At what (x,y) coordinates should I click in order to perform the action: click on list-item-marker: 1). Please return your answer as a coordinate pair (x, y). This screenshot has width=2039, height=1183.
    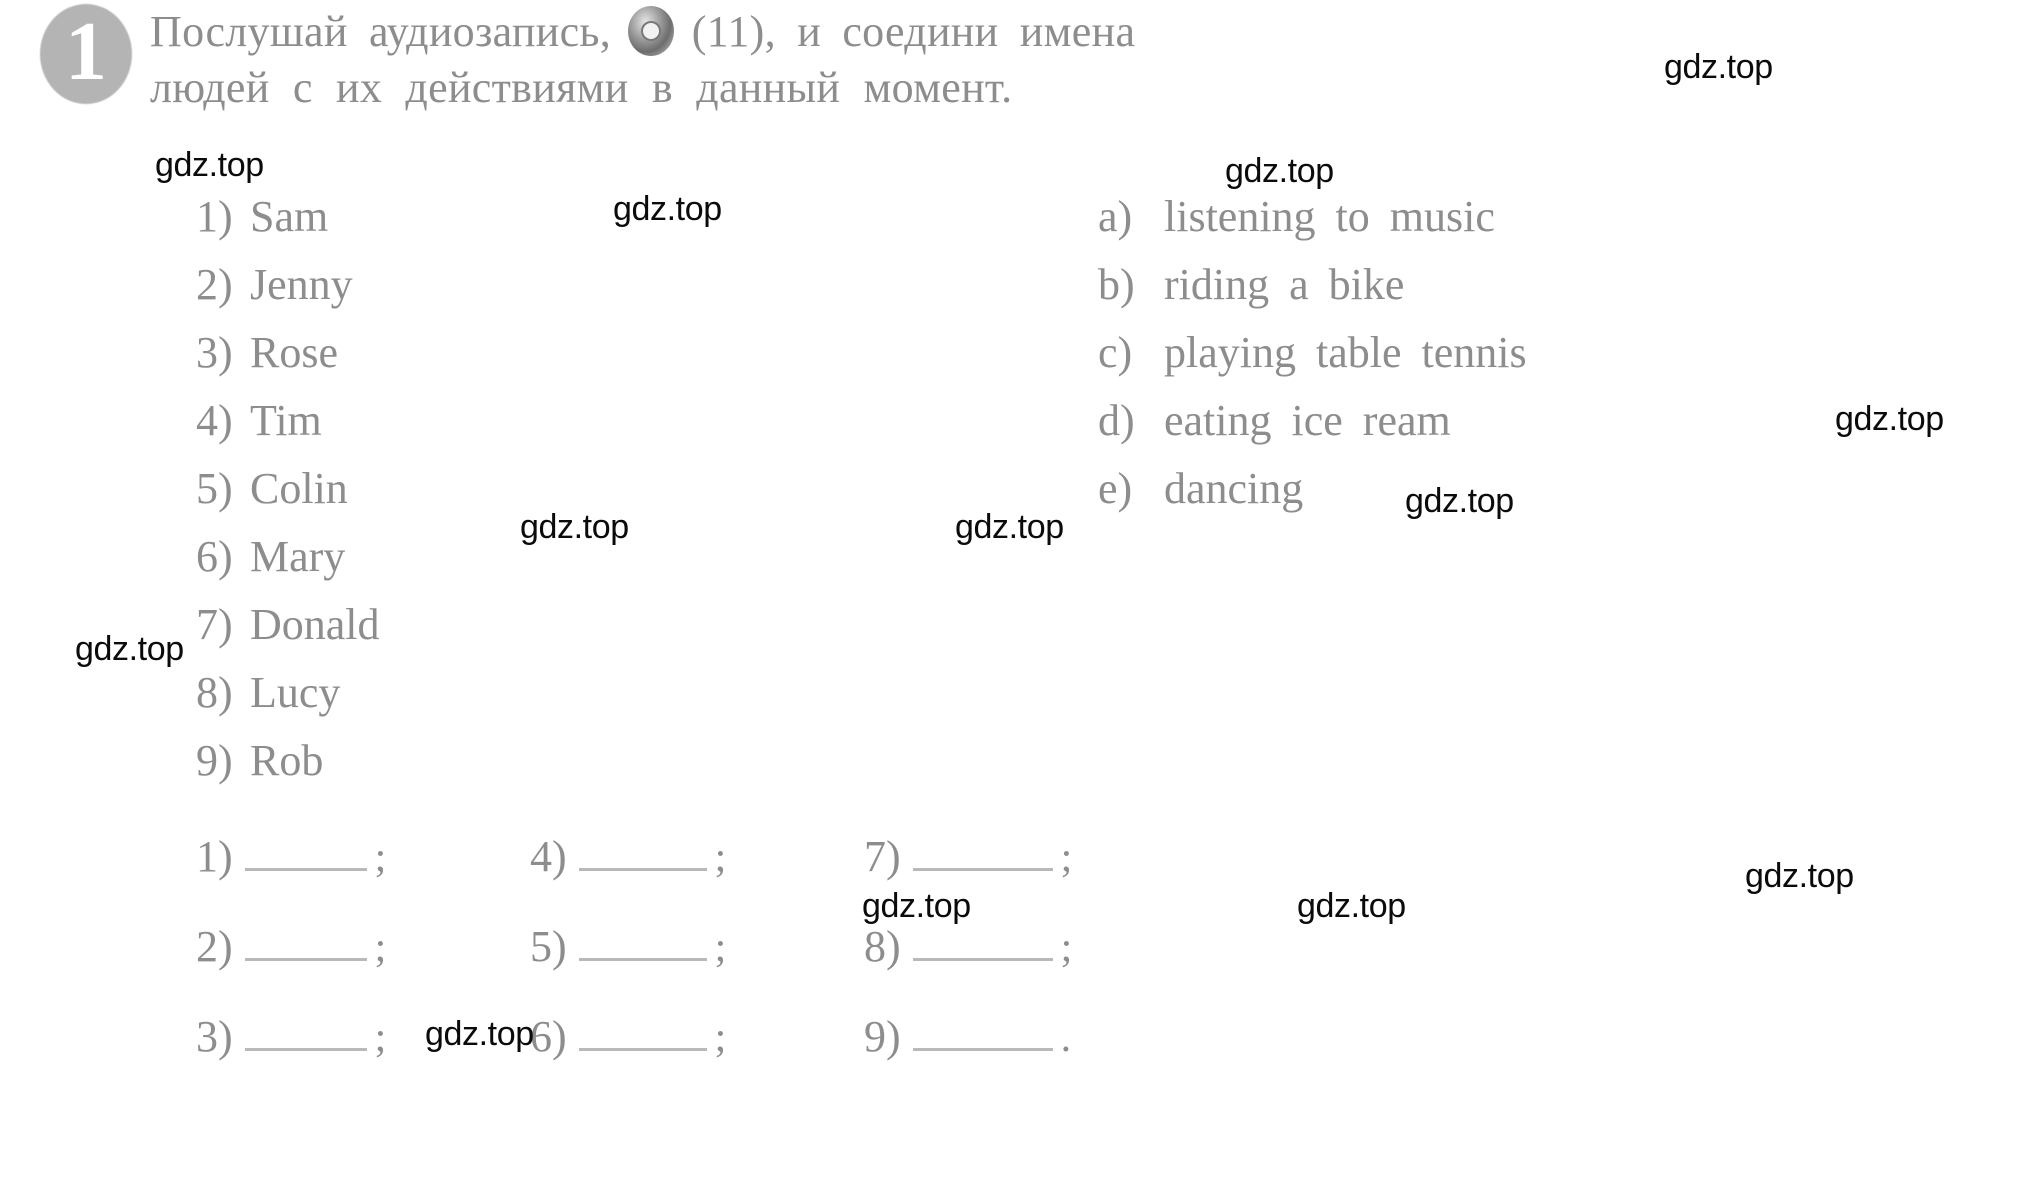
    Looking at the image, I should click on (214, 216).